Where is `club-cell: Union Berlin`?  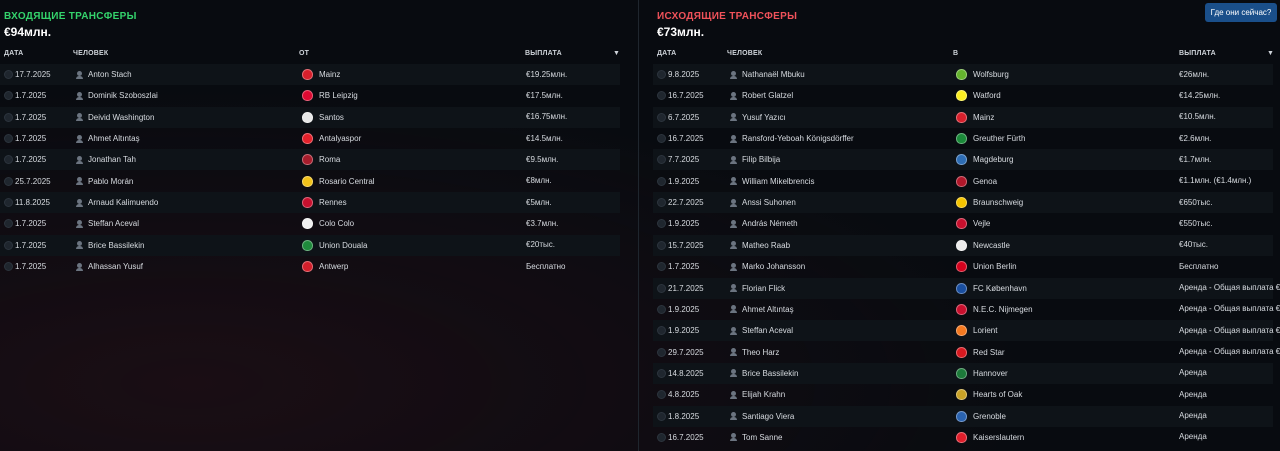
club-cell: Union Berlin is located at coordinates (986, 266).